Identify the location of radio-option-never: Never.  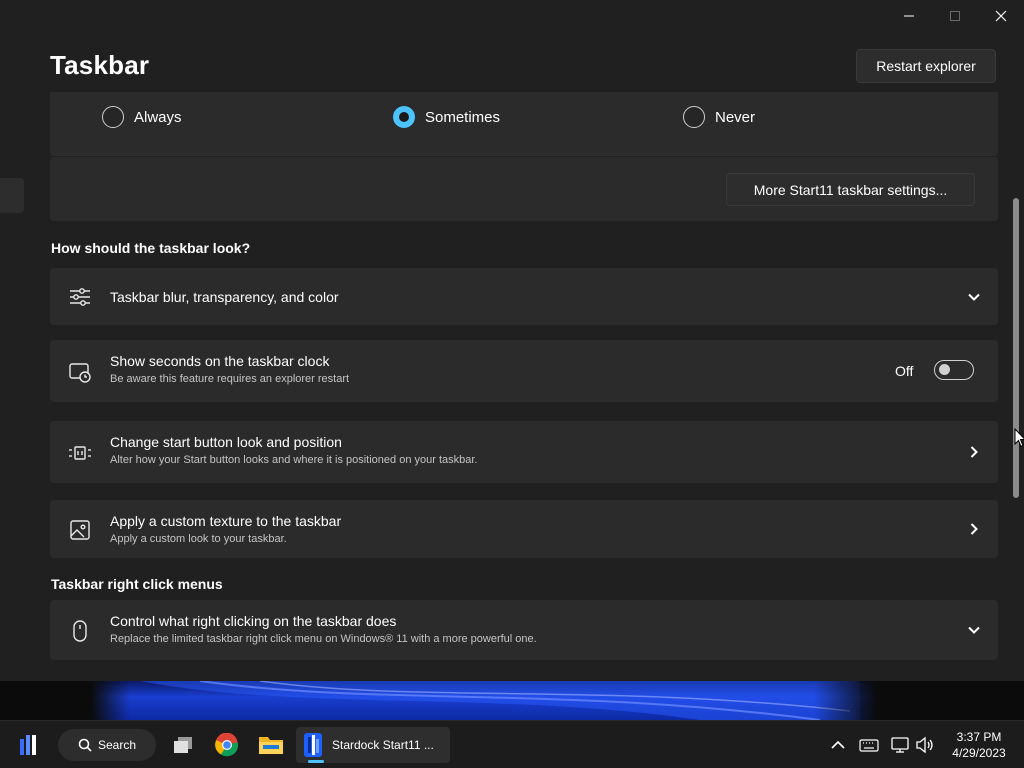
(719, 117).